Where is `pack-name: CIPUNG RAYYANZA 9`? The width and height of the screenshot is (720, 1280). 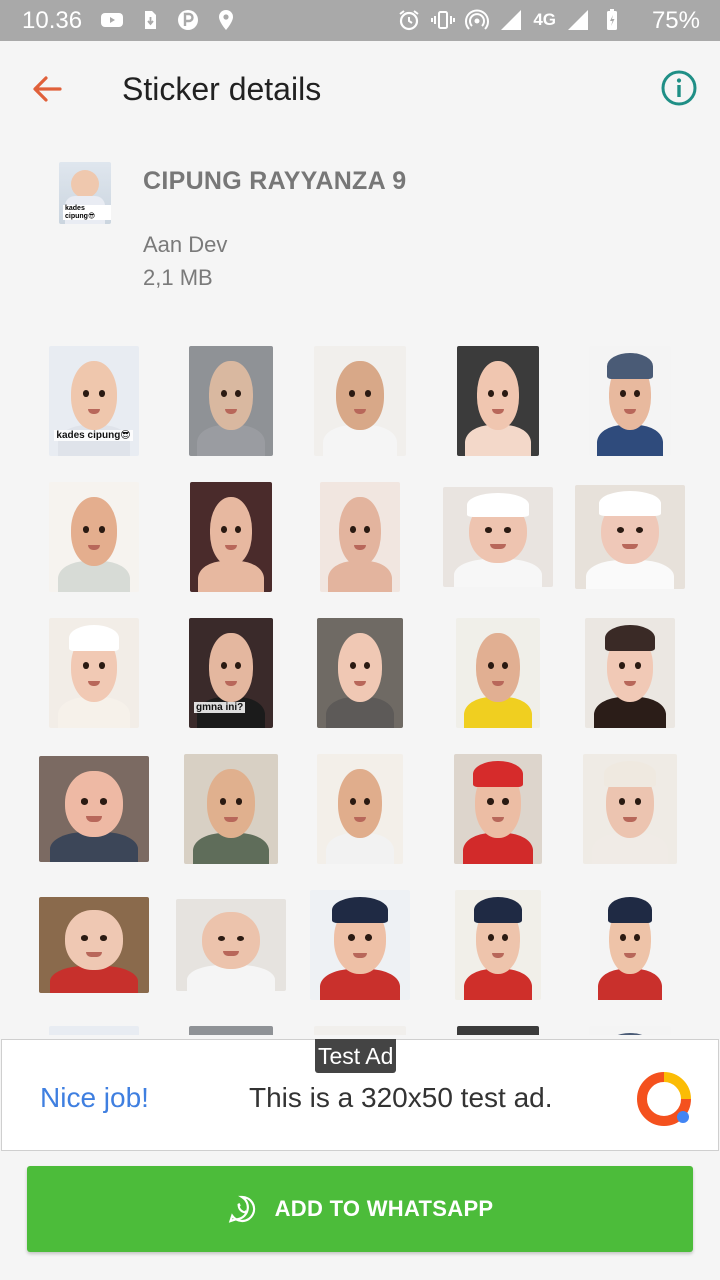
pack-name: CIPUNG RAYYANZA 9 is located at coordinates (275, 181).